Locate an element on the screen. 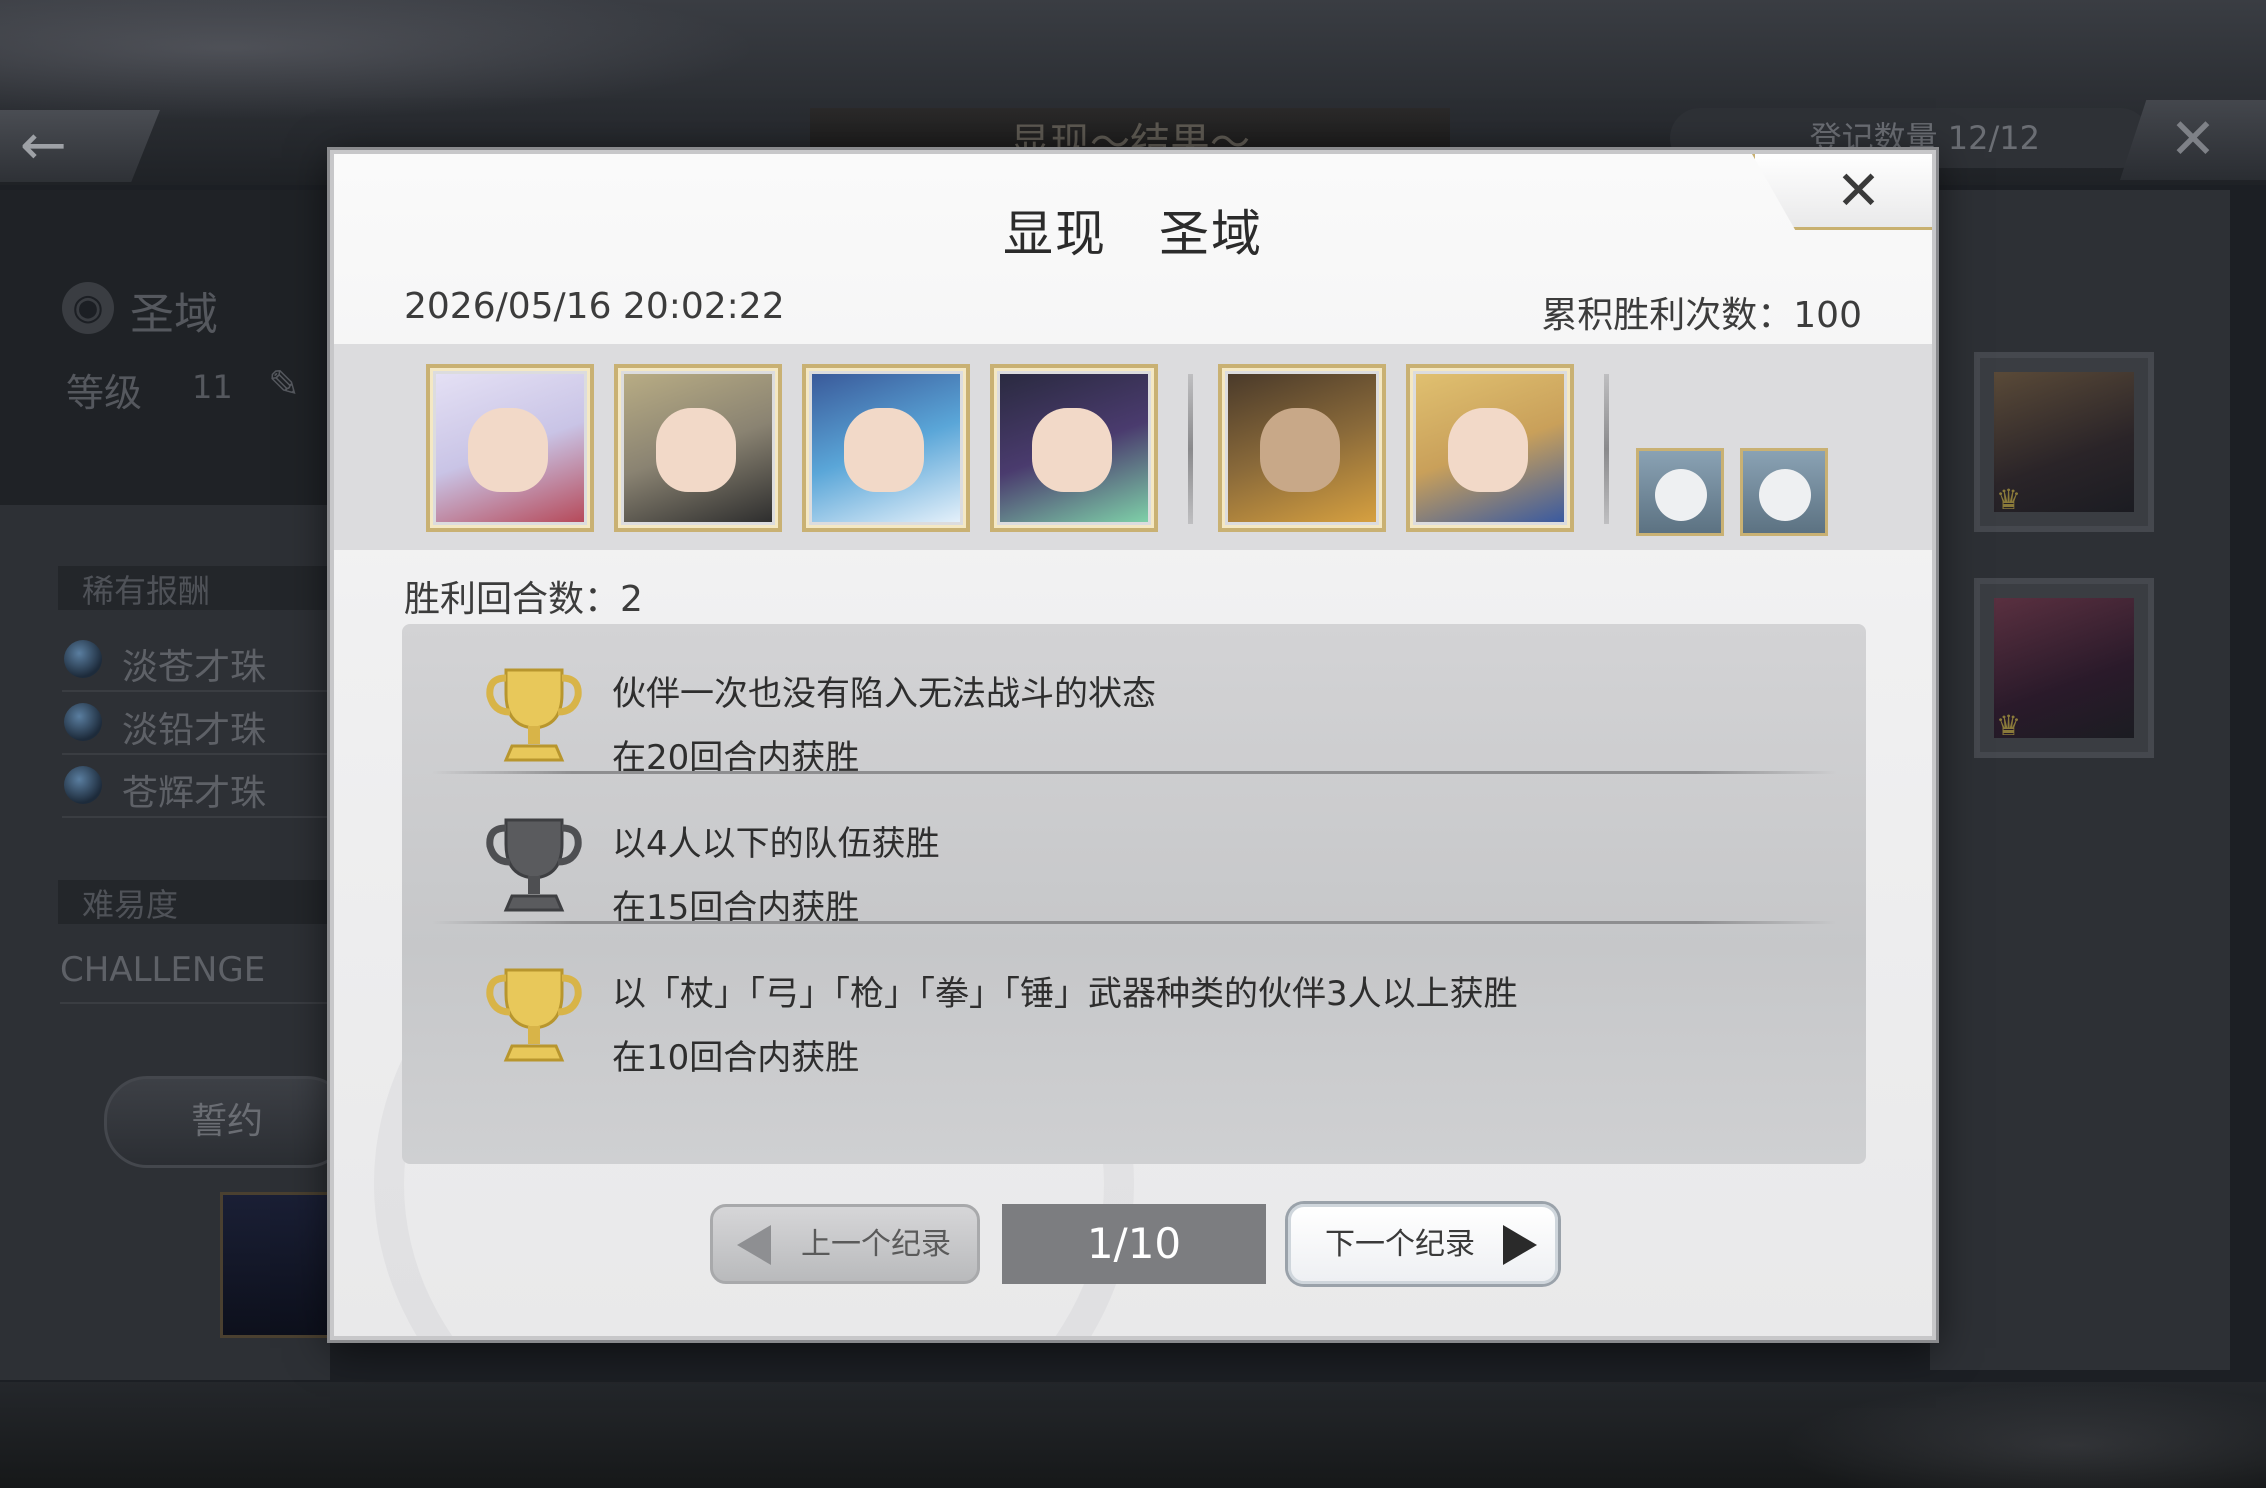 The image size is (2266, 1488). record-datetime: 2026/05/16 20:02:22 is located at coordinates (594, 306).